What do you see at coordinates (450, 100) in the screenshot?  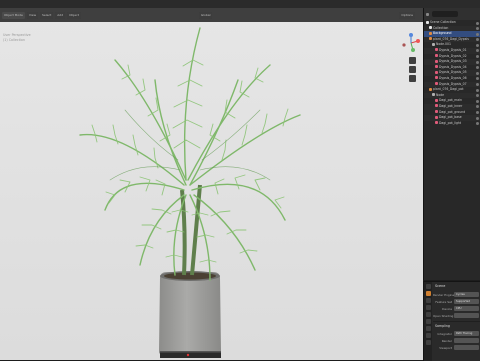 I see `outliner-row-label: Dagi_pot_main` at bounding box center [450, 100].